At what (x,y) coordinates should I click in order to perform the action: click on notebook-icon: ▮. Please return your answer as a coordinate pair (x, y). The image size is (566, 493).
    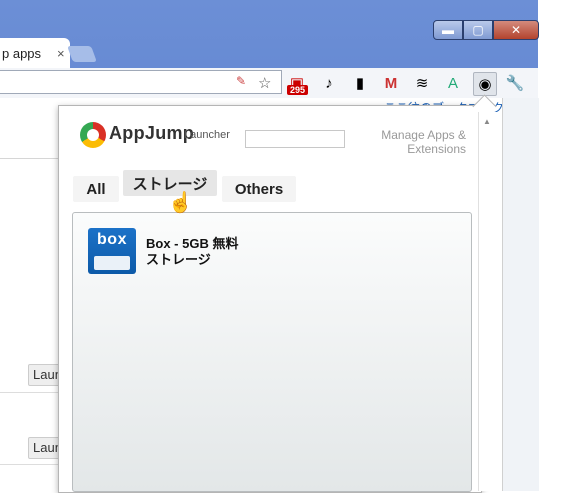
    Looking at the image, I should click on (360, 83).